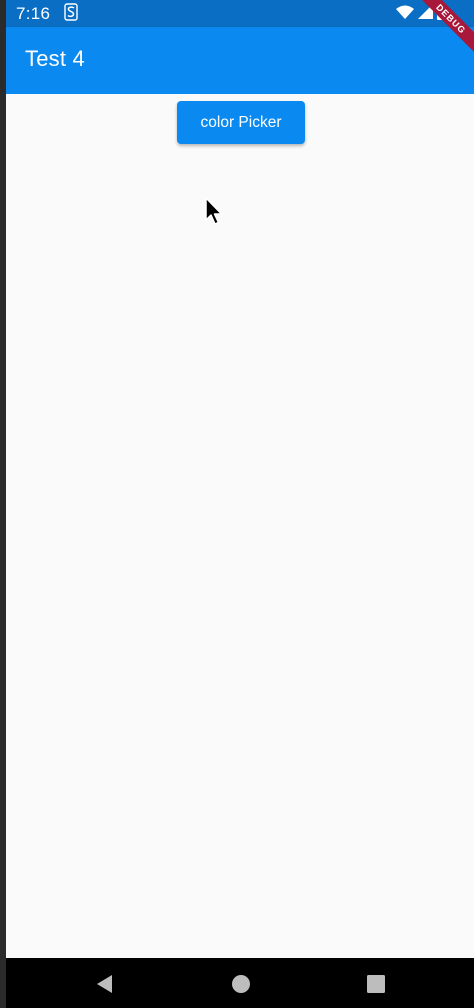 The height and width of the screenshot is (1008, 474). I want to click on app-title: Test 4, so click(55, 58).